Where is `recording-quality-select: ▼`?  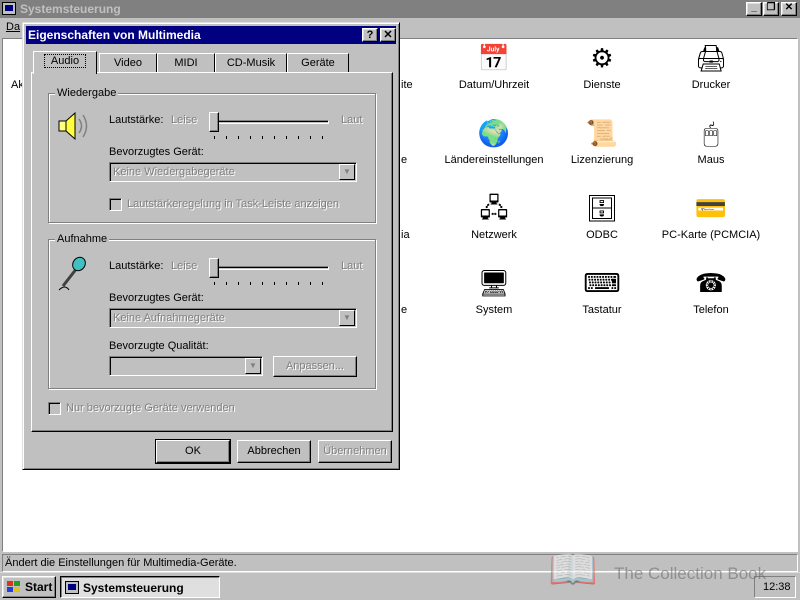 recording-quality-select: ▼ is located at coordinates (186, 366).